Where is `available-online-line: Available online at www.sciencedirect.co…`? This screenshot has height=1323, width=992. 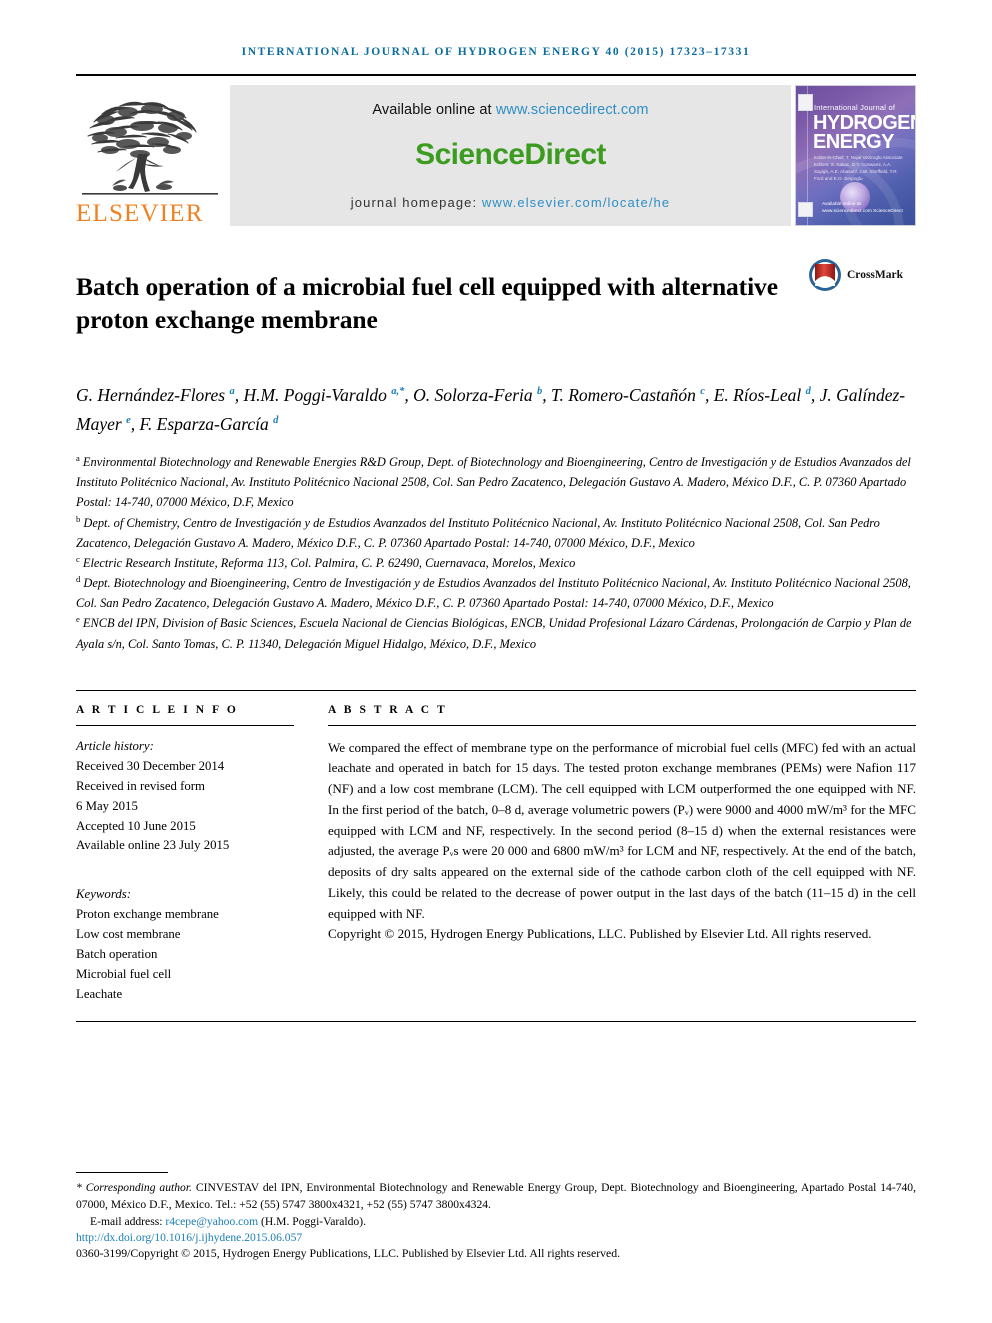 available-online-line: Available online at www.sciencedirect.co… is located at coordinates (510, 110).